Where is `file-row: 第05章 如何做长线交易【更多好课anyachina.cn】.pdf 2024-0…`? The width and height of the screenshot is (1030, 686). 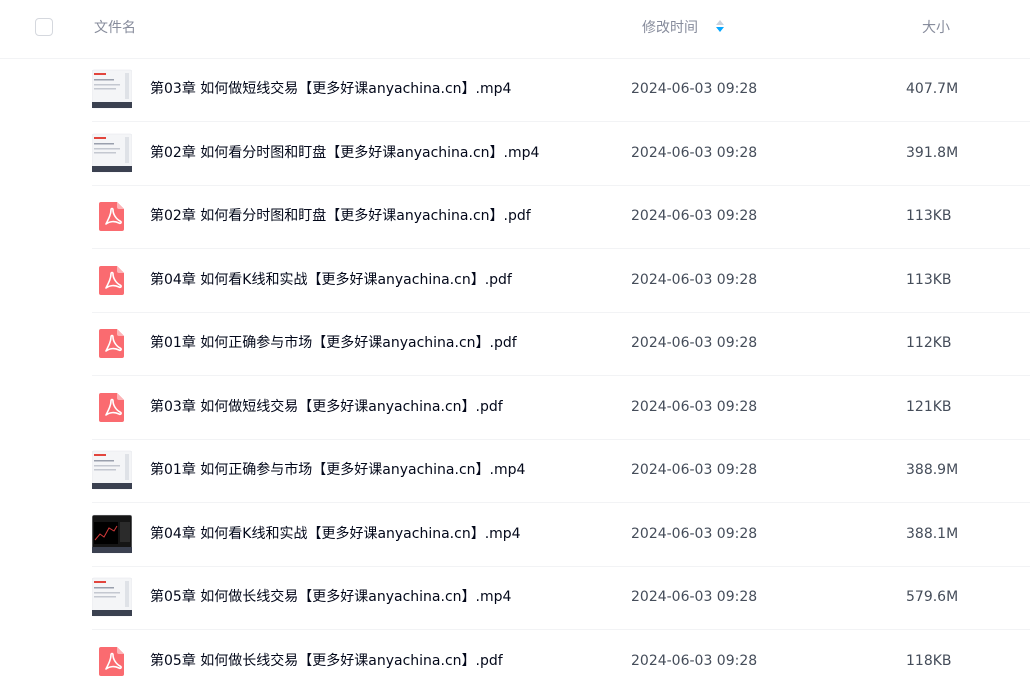 file-row: 第05章 如何做长线交易【更多好课anyachina.cn】.pdf 2024-0… is located at coordinates (561, 658).